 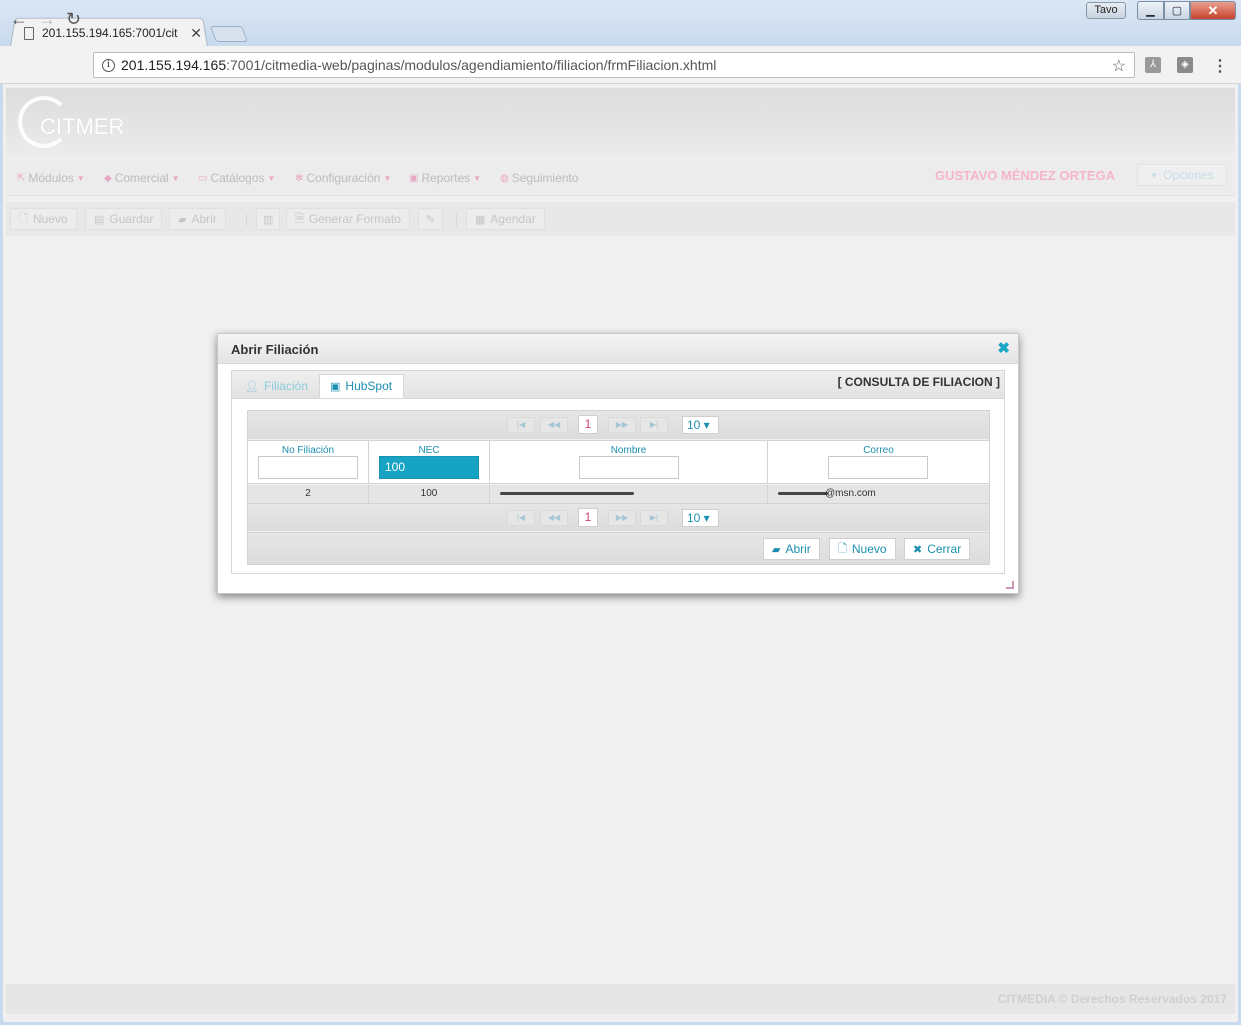 I want to click on menu-label: Reportes, so click(x=446, y=178).